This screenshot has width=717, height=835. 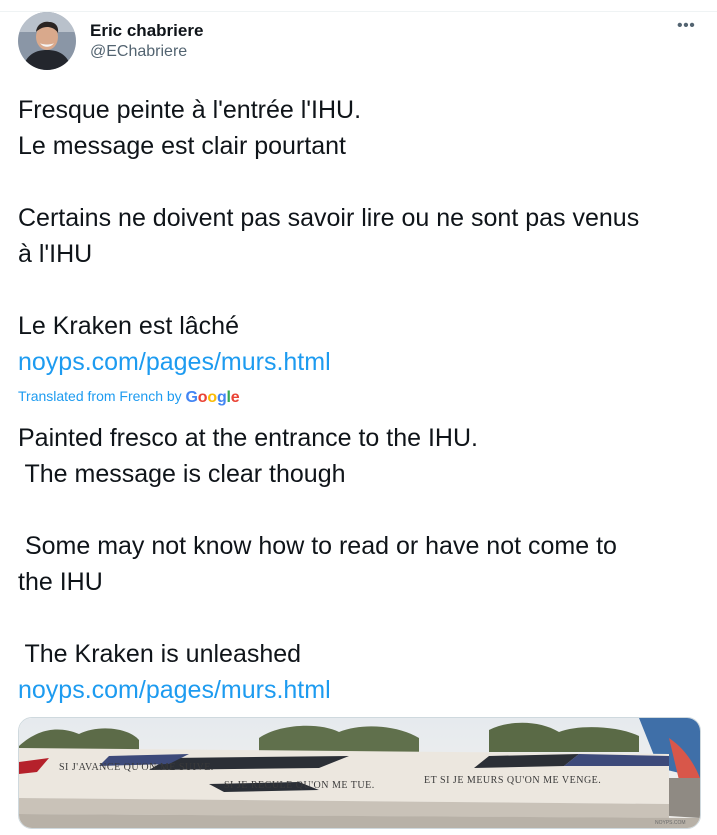 What do you see at coordinates (686, 26) in the screenshot?
I see `more-horizontal-icon: •••` at bounding box center [686, 26].